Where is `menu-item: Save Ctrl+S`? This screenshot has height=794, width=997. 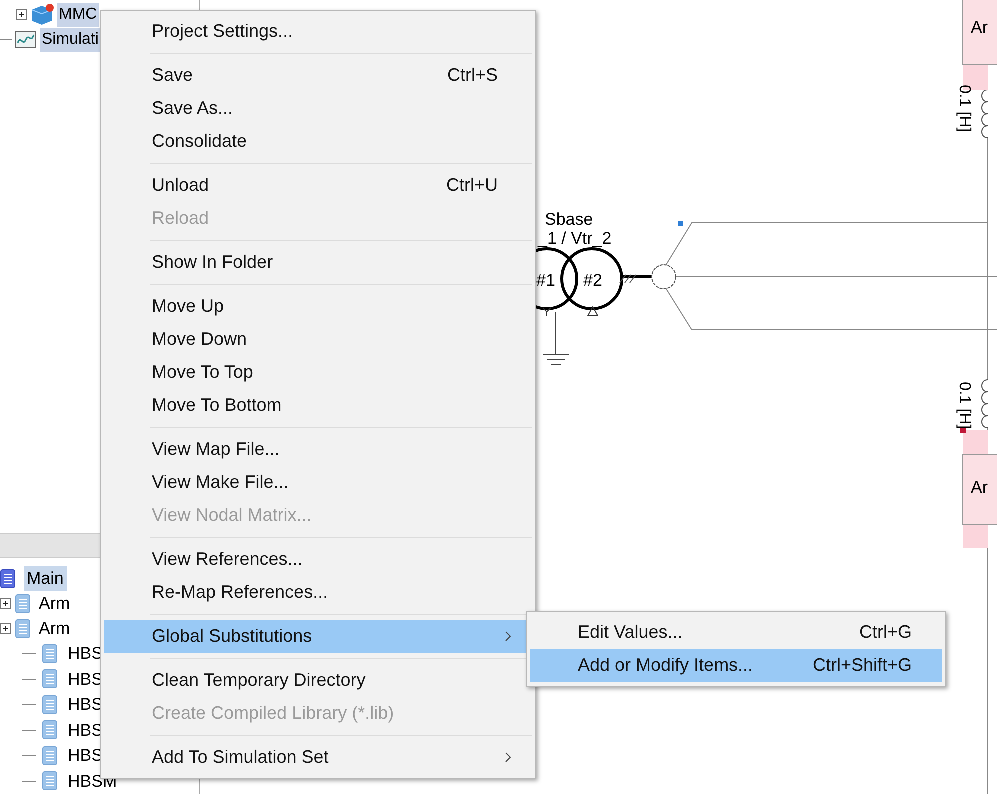 menu-item: Save Ctrl+S is located at coordinates (318, 75).